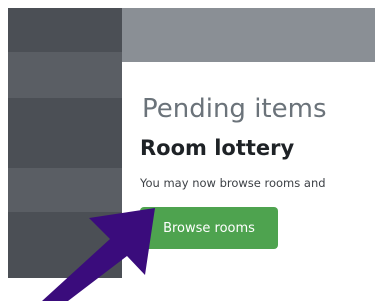 The height and width of the screenshot is (301, 375). Describe the element at coordinates (209, 228) in the screenshot. I see `browse-rooms-button: Browse rooms` at that location.